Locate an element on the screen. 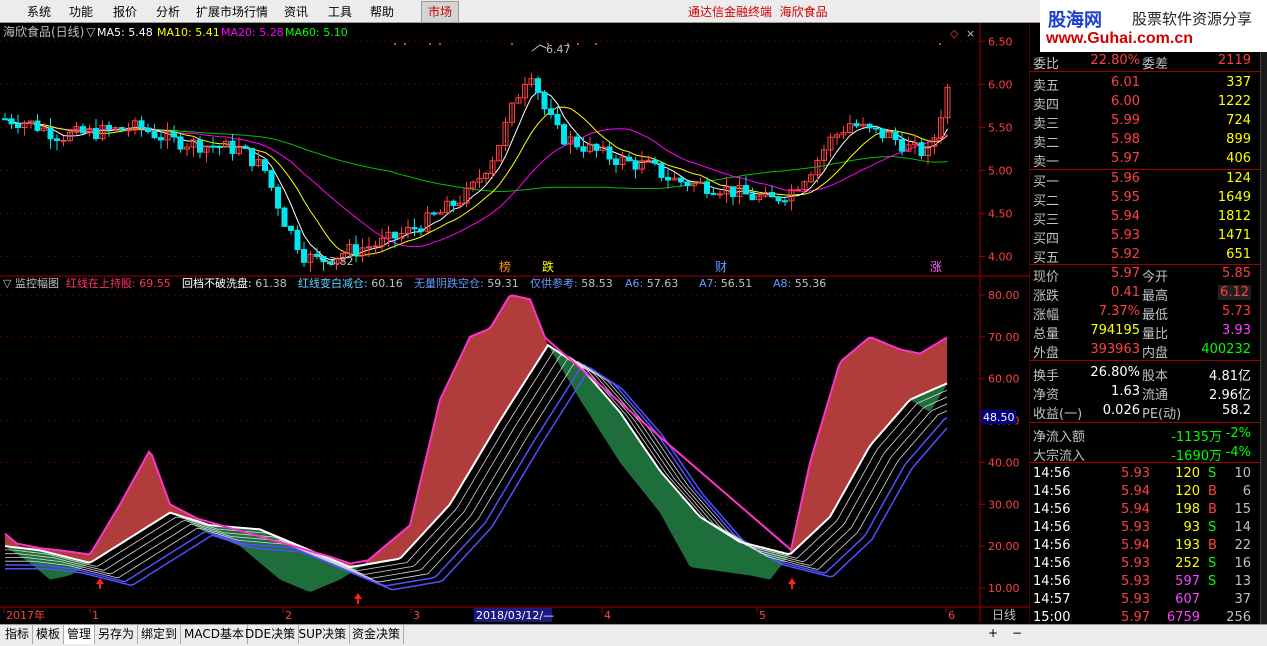 This screenshot has height=646, width=1267. tick-time: 14:57 is located at coordinates (1052, 599).